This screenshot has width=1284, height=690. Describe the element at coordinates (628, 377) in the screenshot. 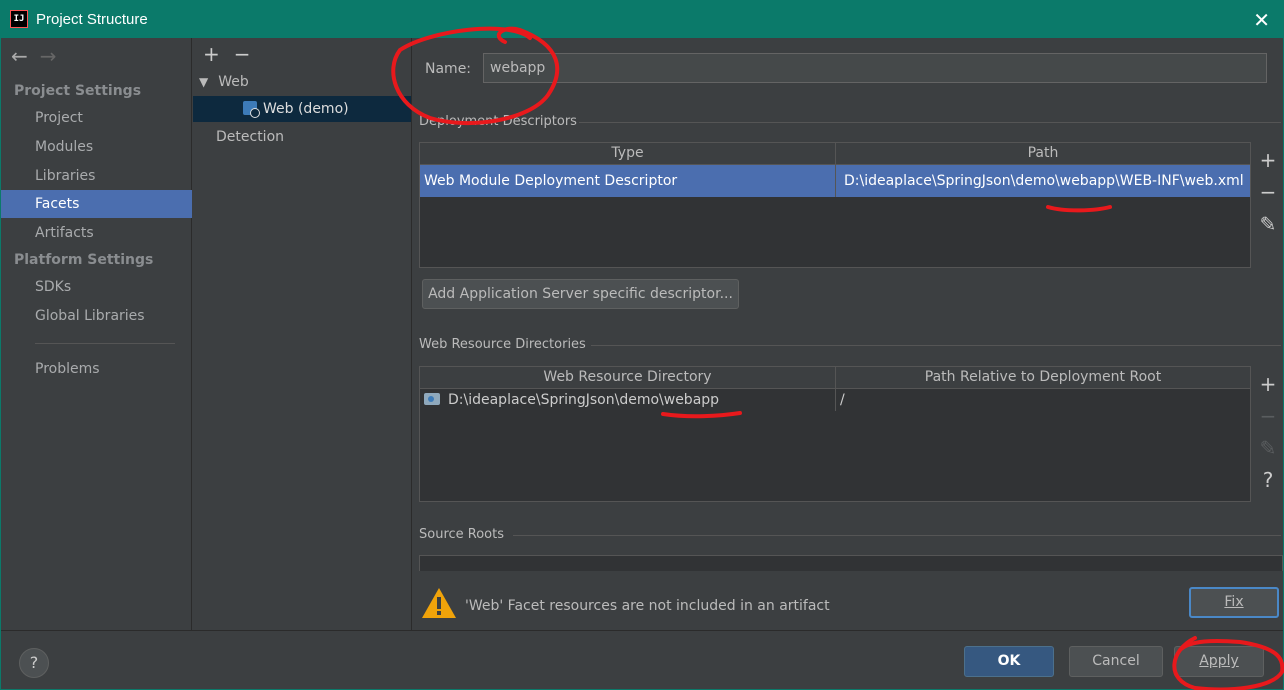

I see `column-header-web-resource-dir: Web Resource Directory` at that location.